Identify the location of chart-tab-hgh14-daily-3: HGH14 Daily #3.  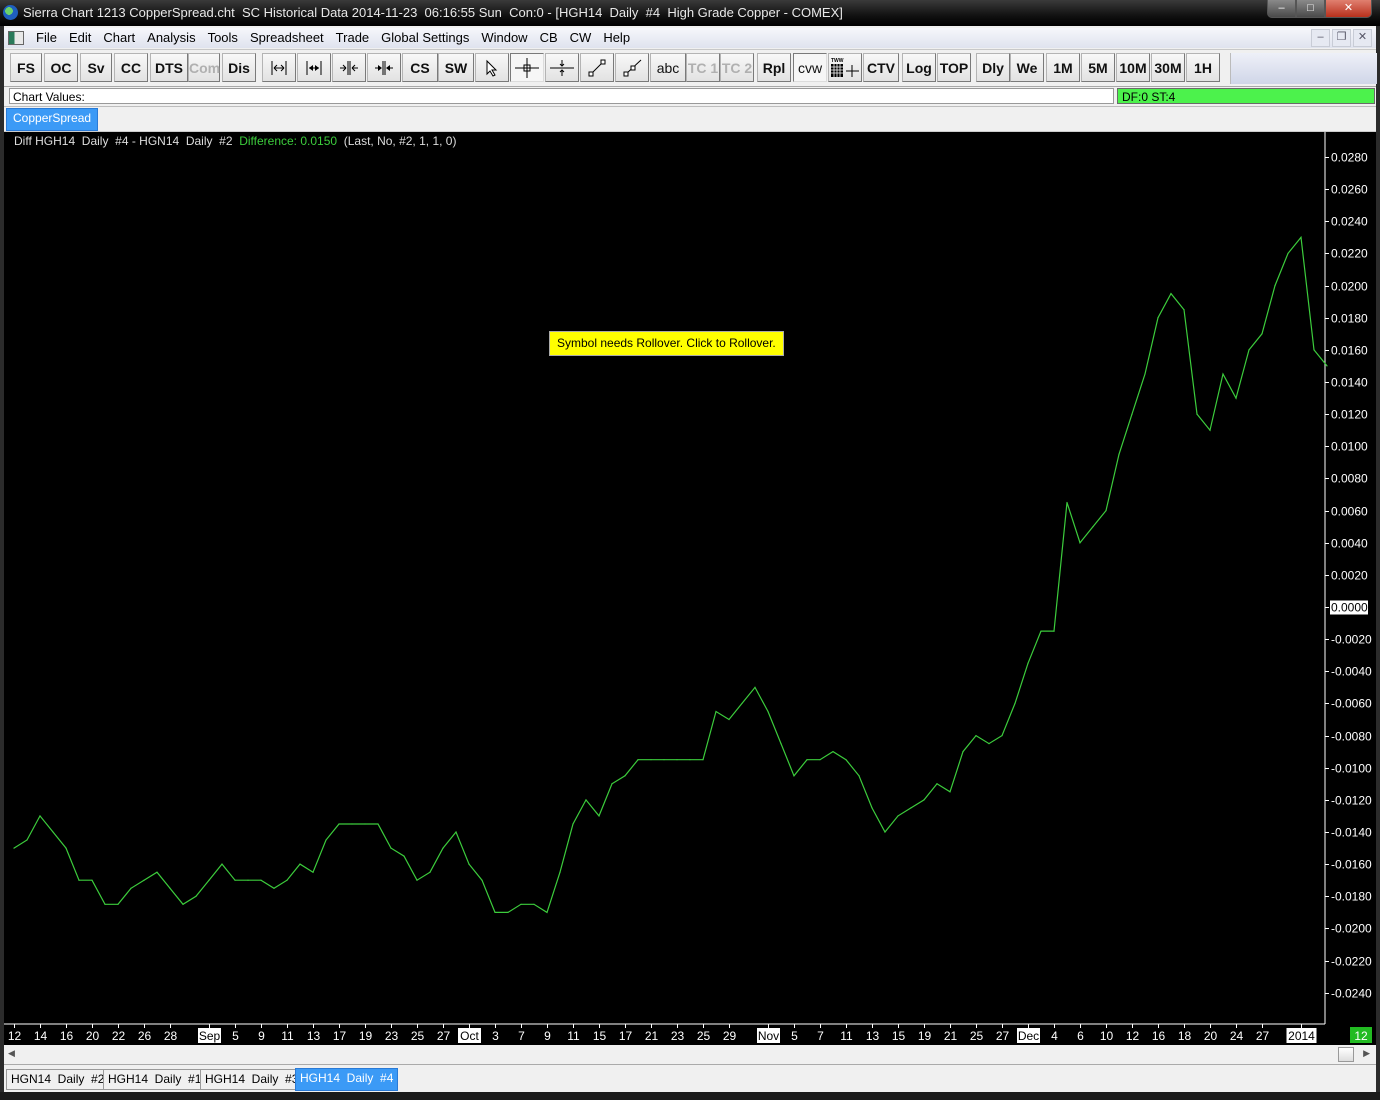
(252, 1079).